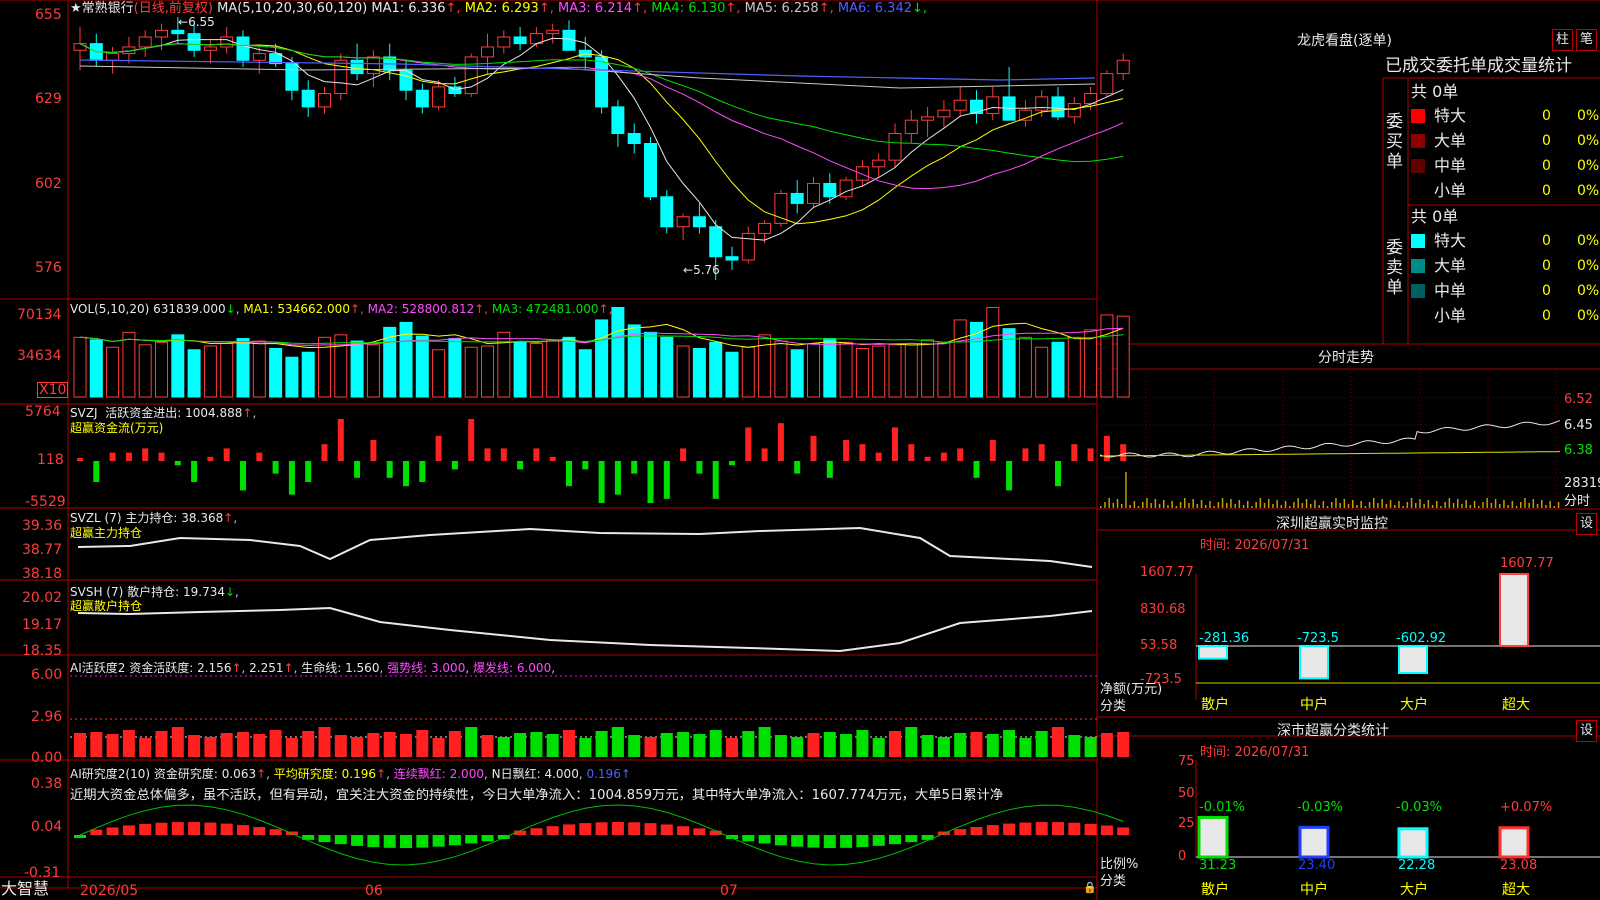  What do you see at coordinates (1582, 483) in the screenshot?
I see `intraday-vol-label: 28319` at bounding box center [1582, 483].